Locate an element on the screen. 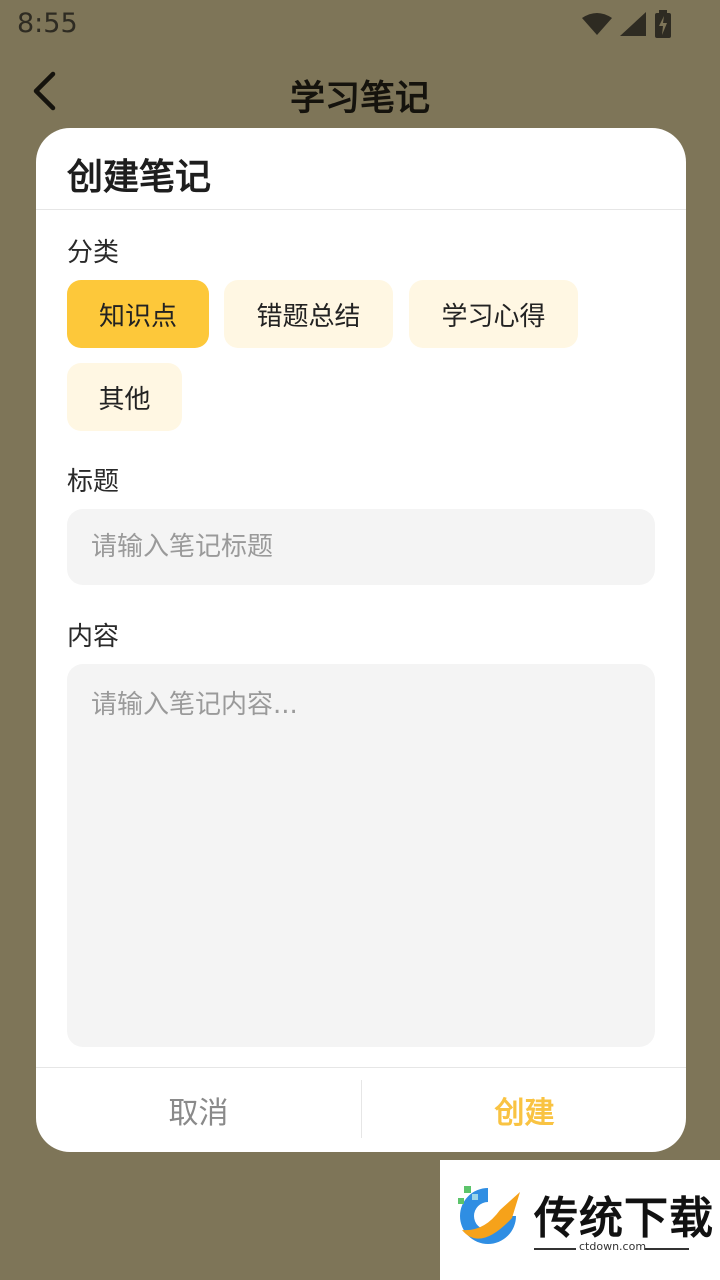 The image size is (720, 1280). status-icons is located at coordinates (627, 24).